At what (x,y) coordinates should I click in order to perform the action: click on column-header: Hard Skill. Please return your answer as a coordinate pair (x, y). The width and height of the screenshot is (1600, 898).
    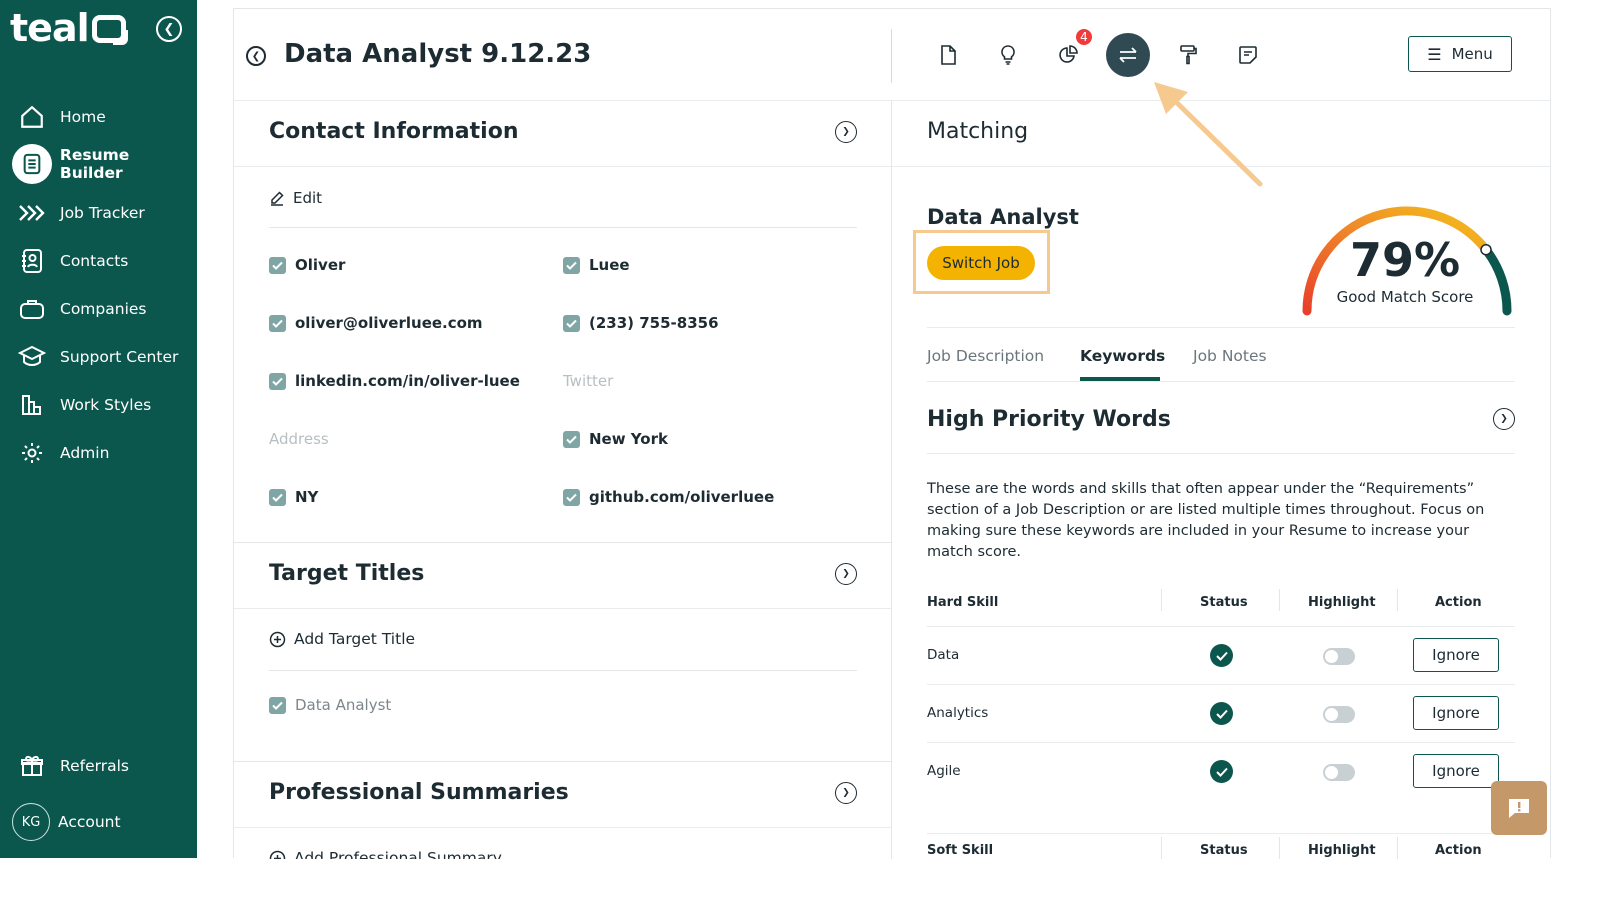
    Looking at the image, I should click on (963, 602).